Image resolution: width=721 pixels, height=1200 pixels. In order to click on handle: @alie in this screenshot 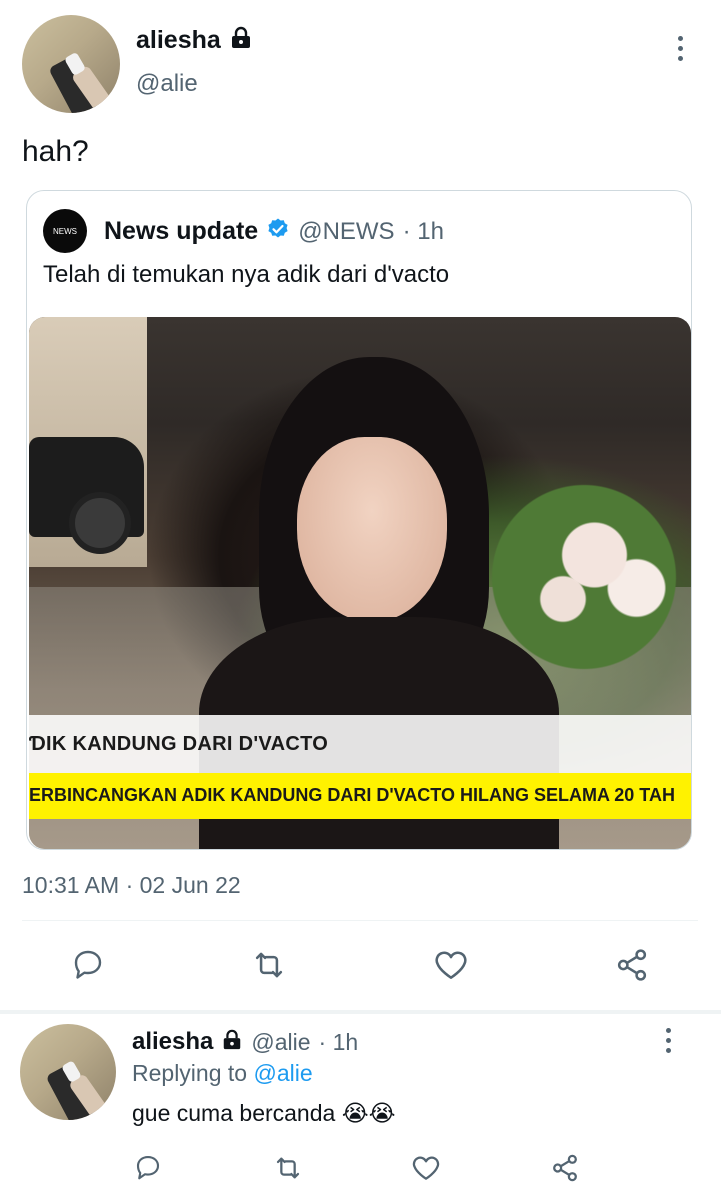, I will do `click(167, 84)`.